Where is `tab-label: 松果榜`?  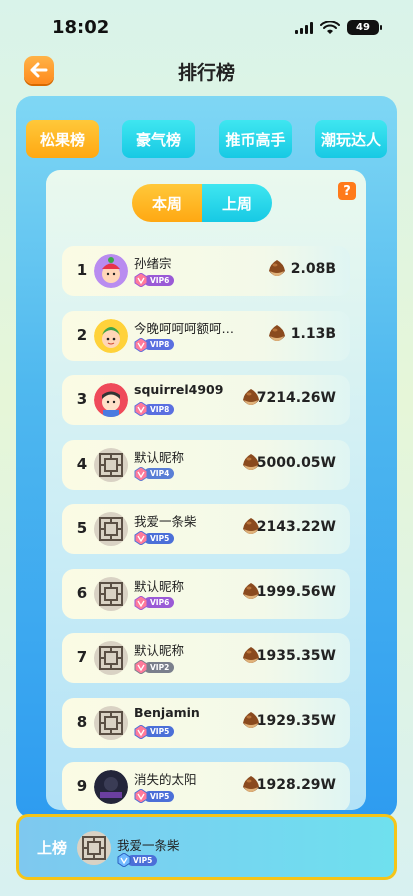
tab-label: 松果榜 is located at coordinates (62, 139).